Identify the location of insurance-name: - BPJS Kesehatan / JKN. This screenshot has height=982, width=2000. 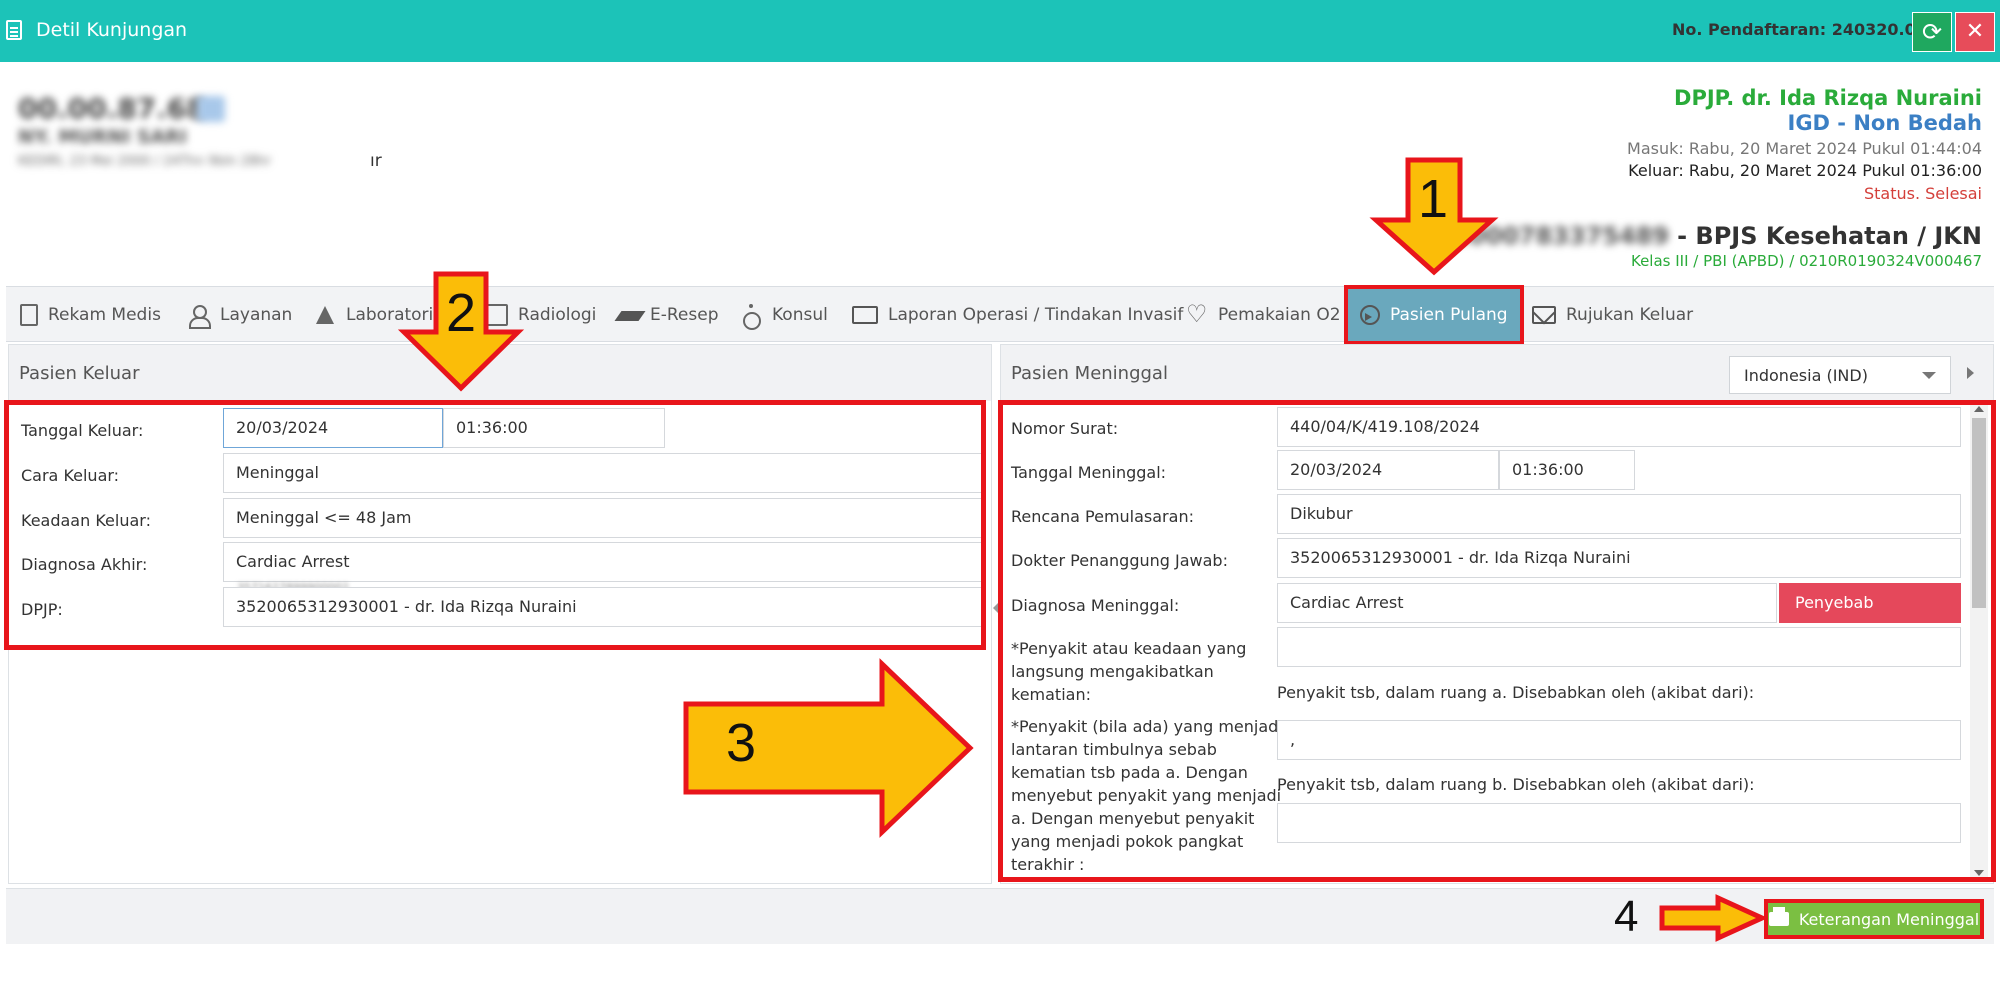
(1829, 236).